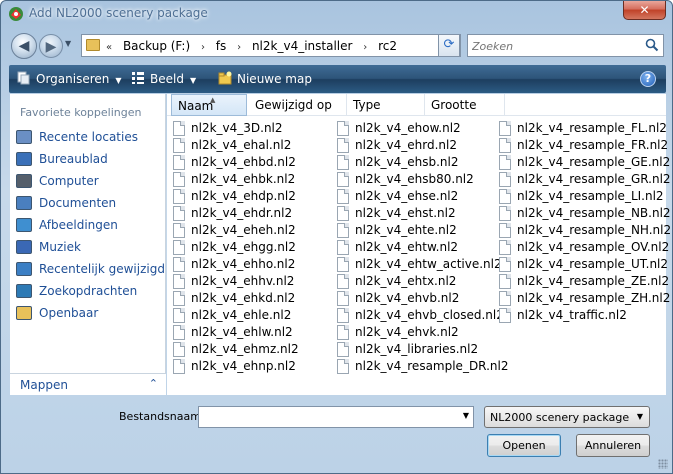  Describe the element at coordinates (93, 45) in the screenshot. I see `folder-icon` at that location.